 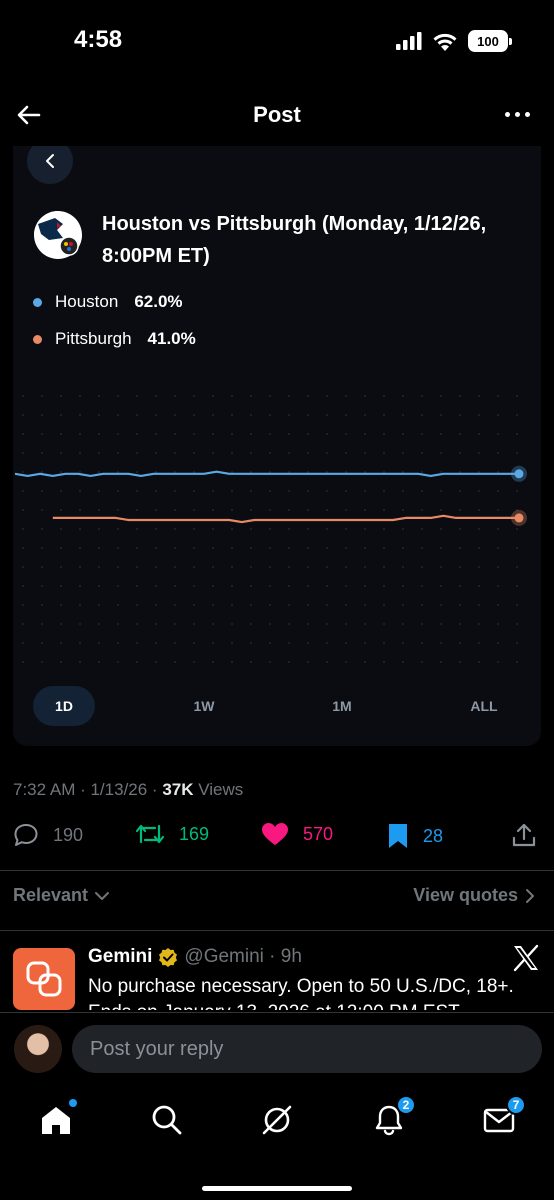 What do you see at coordinates (266, 473) in the screenshot?
I see `series-line-houston` at bounding box center [266, 473].